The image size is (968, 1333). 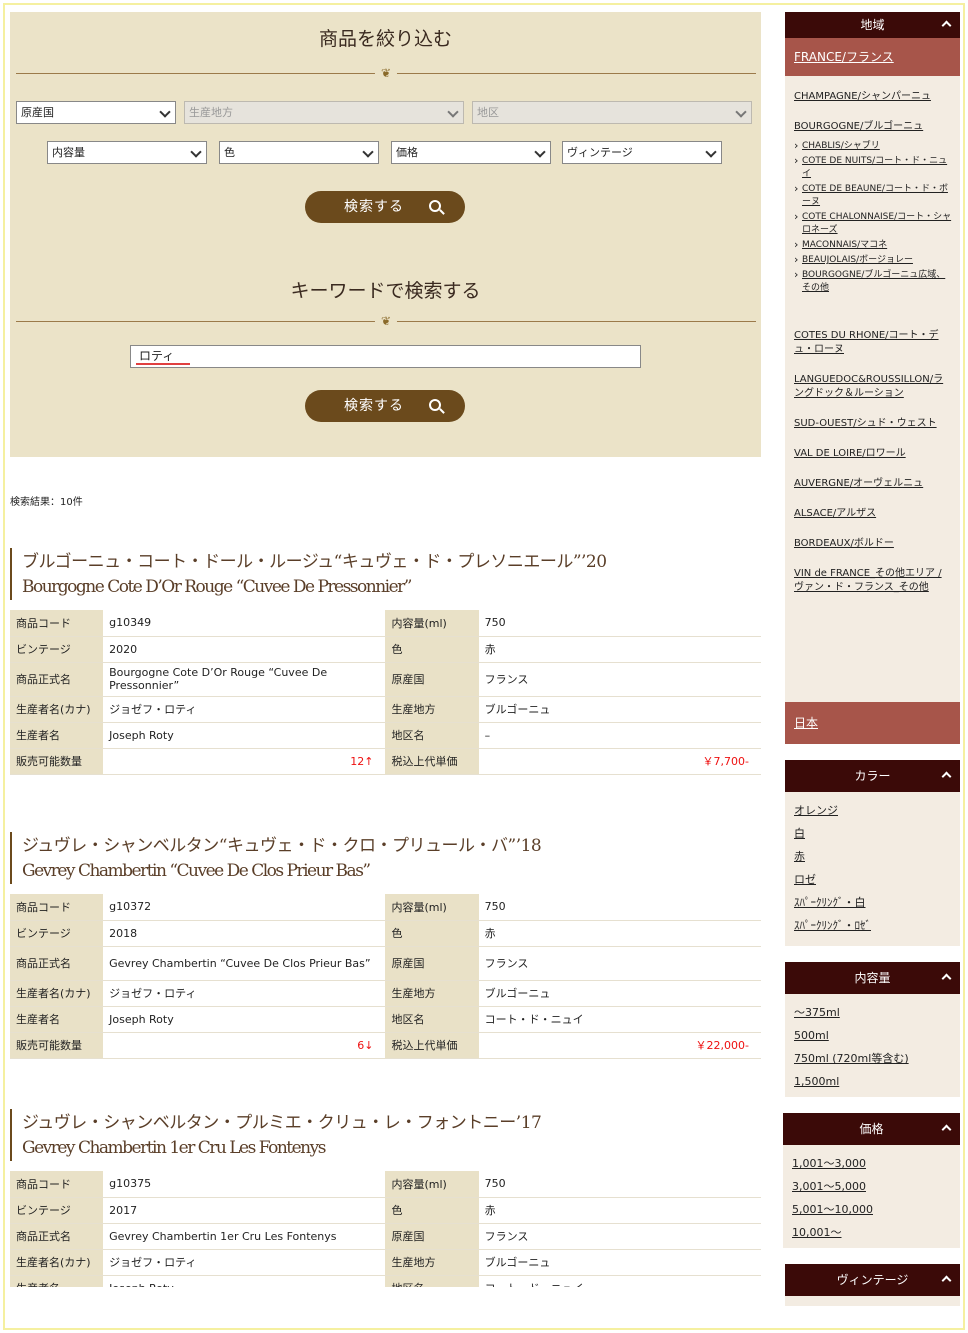 I want to click on color-sparkling-rose: ｽﾊﾟｰｸﾘﾝｸﾞ・ﾛｾﾞ, so click(x=872, y=926).